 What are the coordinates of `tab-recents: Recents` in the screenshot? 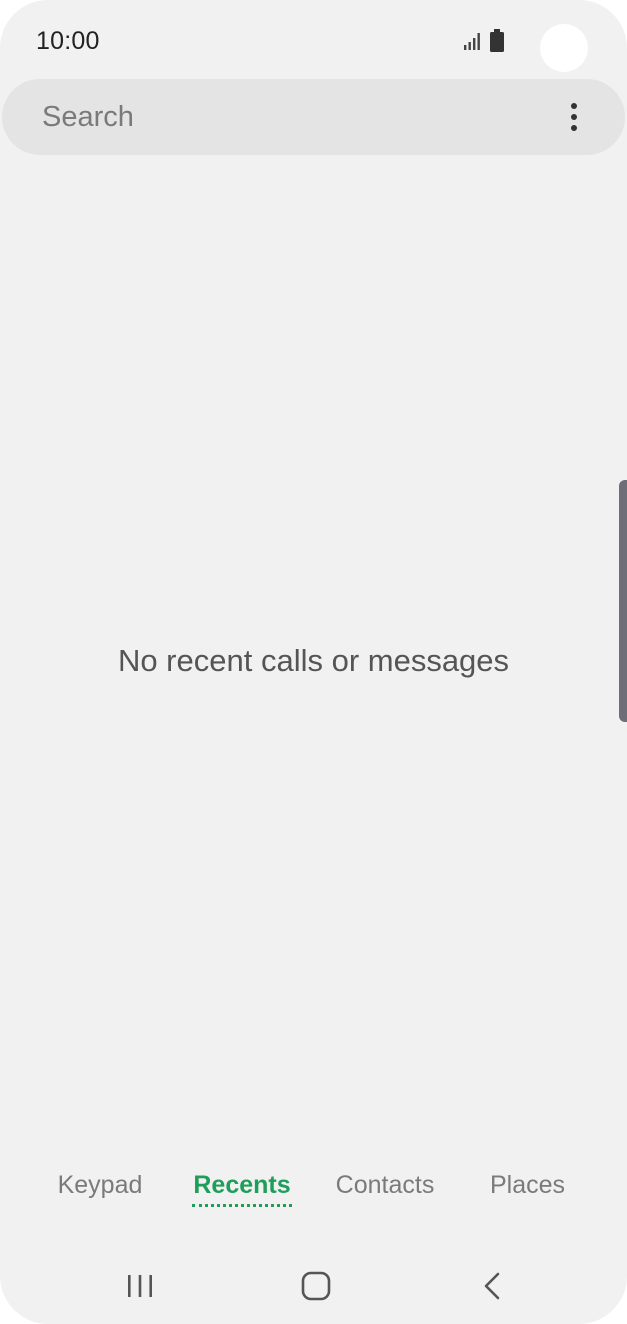 It's located at (242, 1189).